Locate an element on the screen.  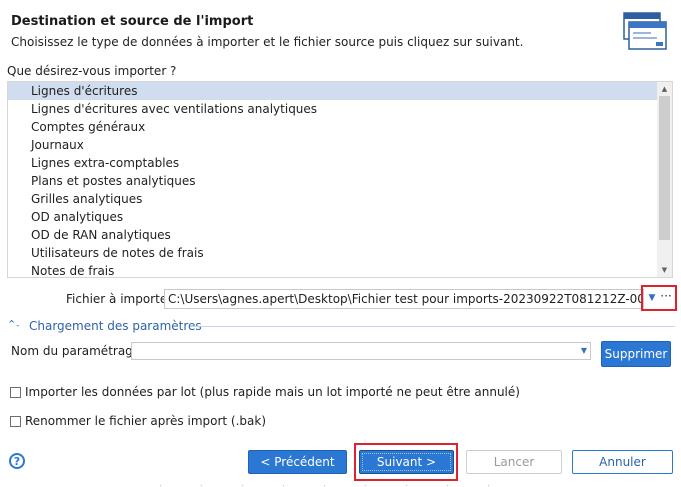
chevron-down-icon: ▼ is located at coordinates (584, 351).